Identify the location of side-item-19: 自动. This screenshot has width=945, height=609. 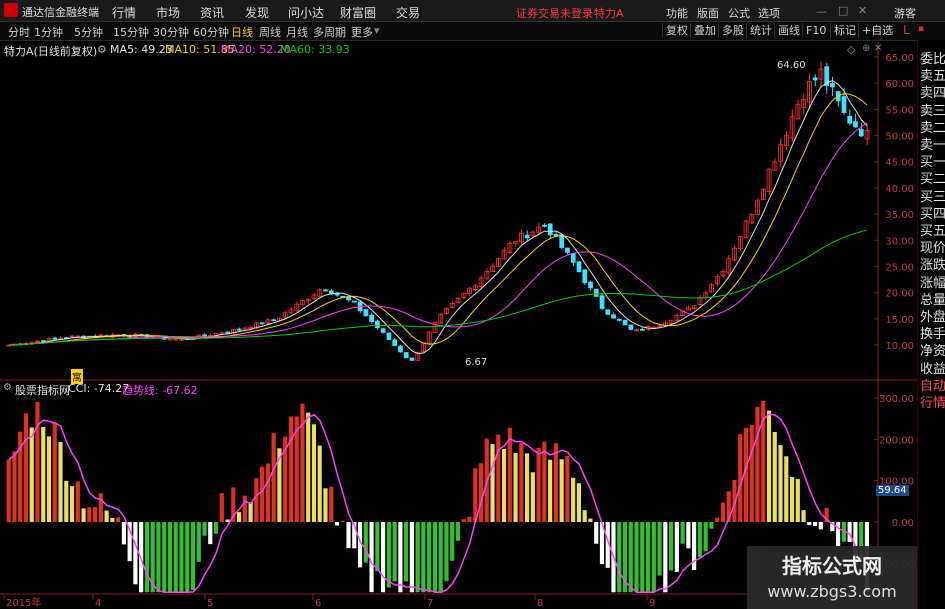
(932, 384).